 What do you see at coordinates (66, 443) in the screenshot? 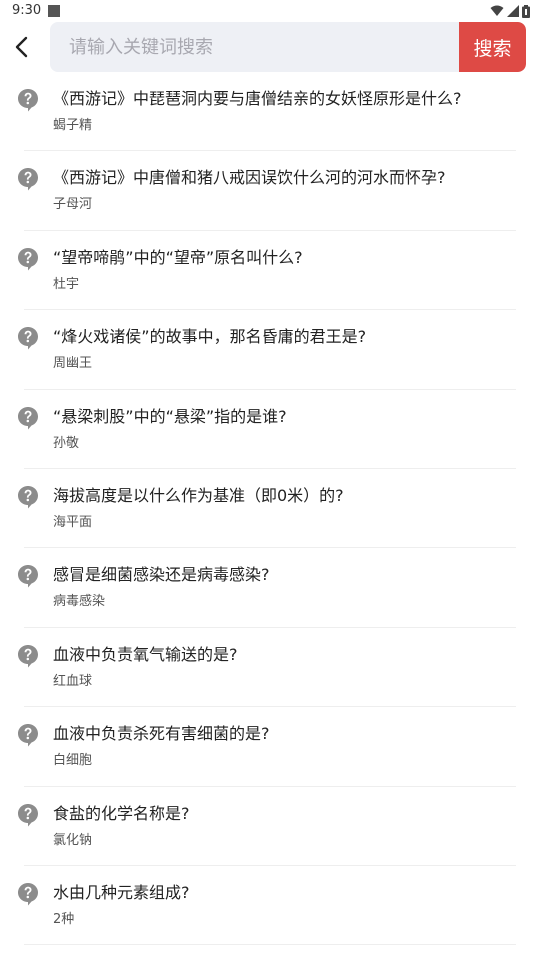
I see `answer-text: 孙敬` at bounding box center [66, 443].